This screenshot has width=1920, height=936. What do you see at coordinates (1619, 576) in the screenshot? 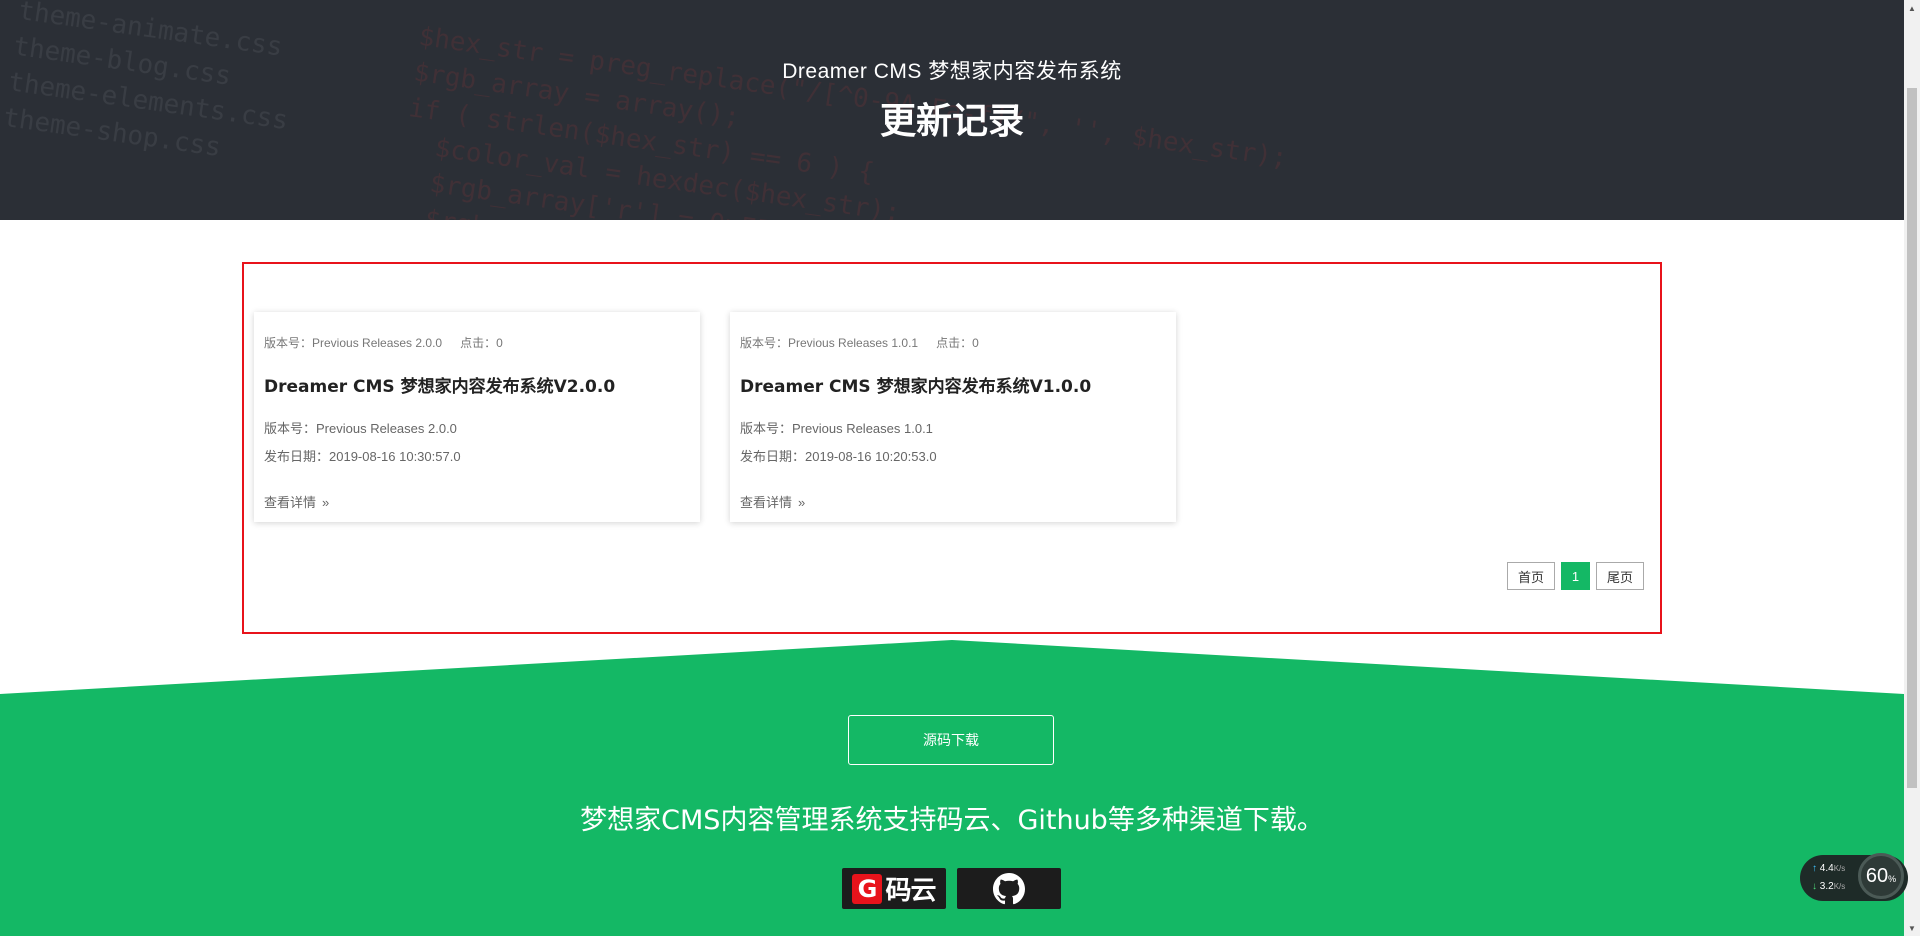
I see `last-page-button: 尾页` at bounding box center [1619, 576].